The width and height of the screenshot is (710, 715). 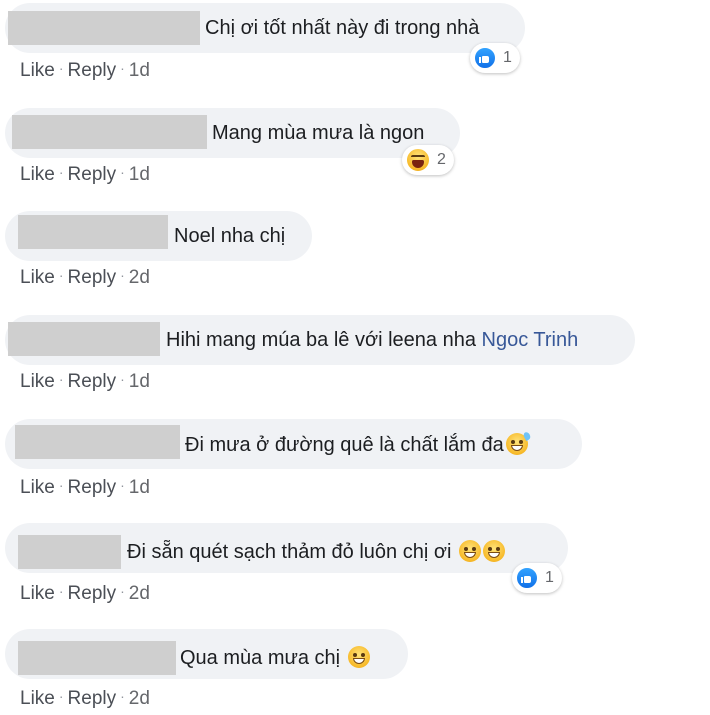 I want to click on comment-text: Chị ơi tốt nhất này đi trong nhà, so click(x=342, y=28).